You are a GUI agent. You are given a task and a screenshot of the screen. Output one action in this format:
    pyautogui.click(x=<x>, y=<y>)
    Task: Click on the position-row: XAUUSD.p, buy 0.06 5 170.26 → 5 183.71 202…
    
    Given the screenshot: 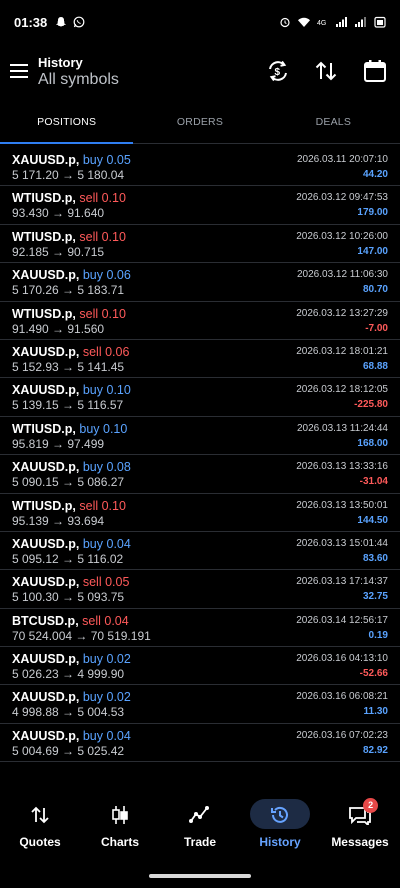 What is the action you would take?
    pyautogui.click(x=200, y=282)
    